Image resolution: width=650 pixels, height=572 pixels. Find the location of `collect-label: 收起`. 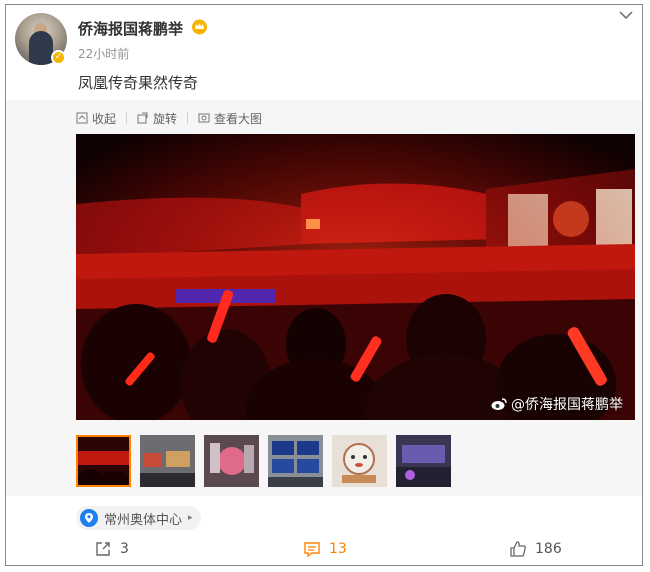

collect-label: 收起 is located at coordinates (104, 118).